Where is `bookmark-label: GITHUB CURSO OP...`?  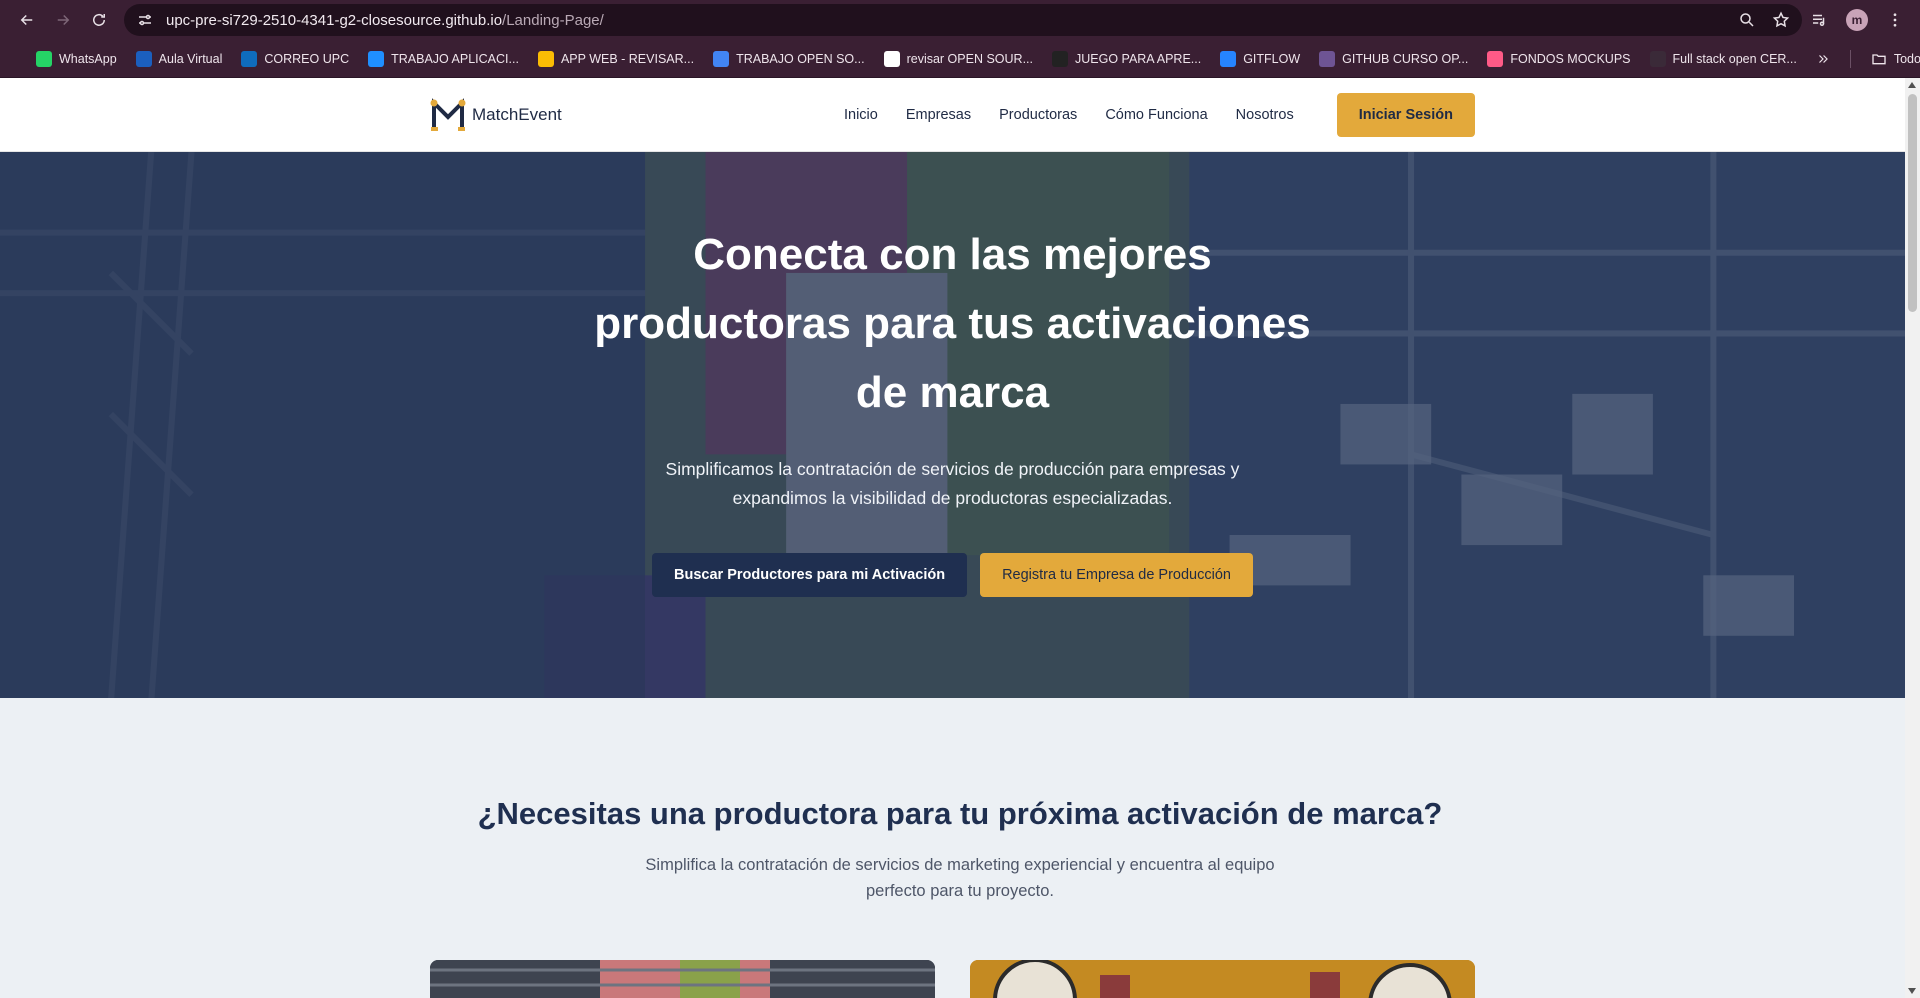
bookmark-label: GITHUB CURSO OP... is located at coordinates (1405, 58).